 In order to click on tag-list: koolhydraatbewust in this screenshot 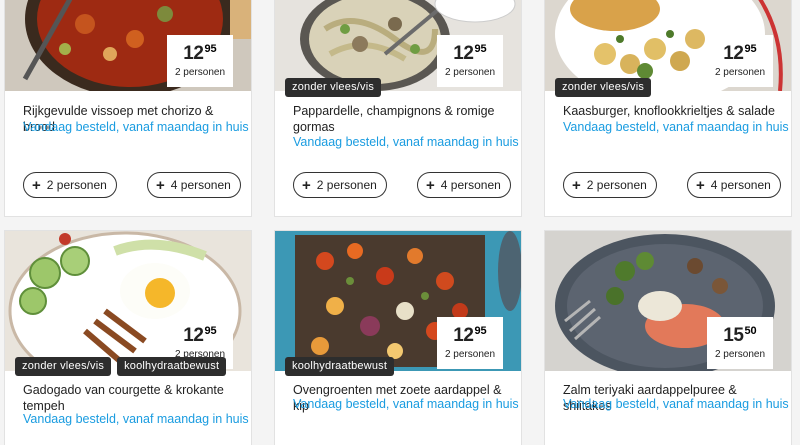, I will do `click(340, 366)`.